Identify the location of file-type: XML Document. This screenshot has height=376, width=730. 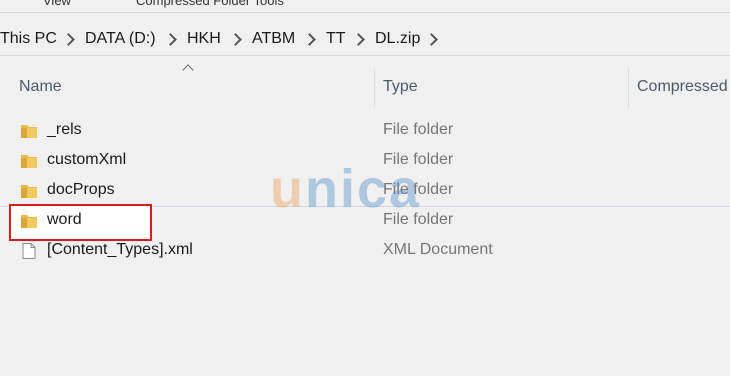
(438, 249).